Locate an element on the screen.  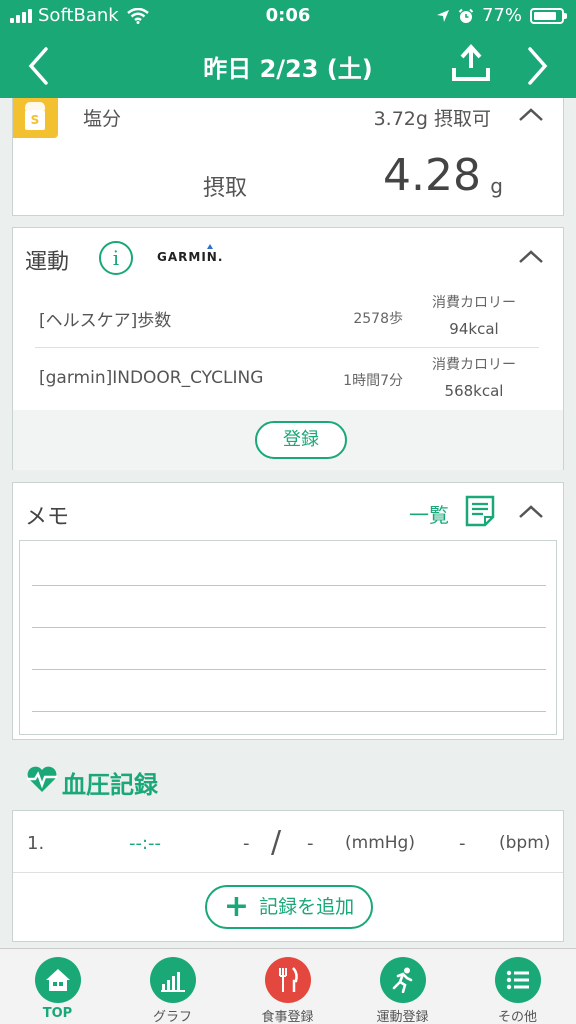
salt-available: 3.72g 摂取可 is located at coordinates (432, 119).